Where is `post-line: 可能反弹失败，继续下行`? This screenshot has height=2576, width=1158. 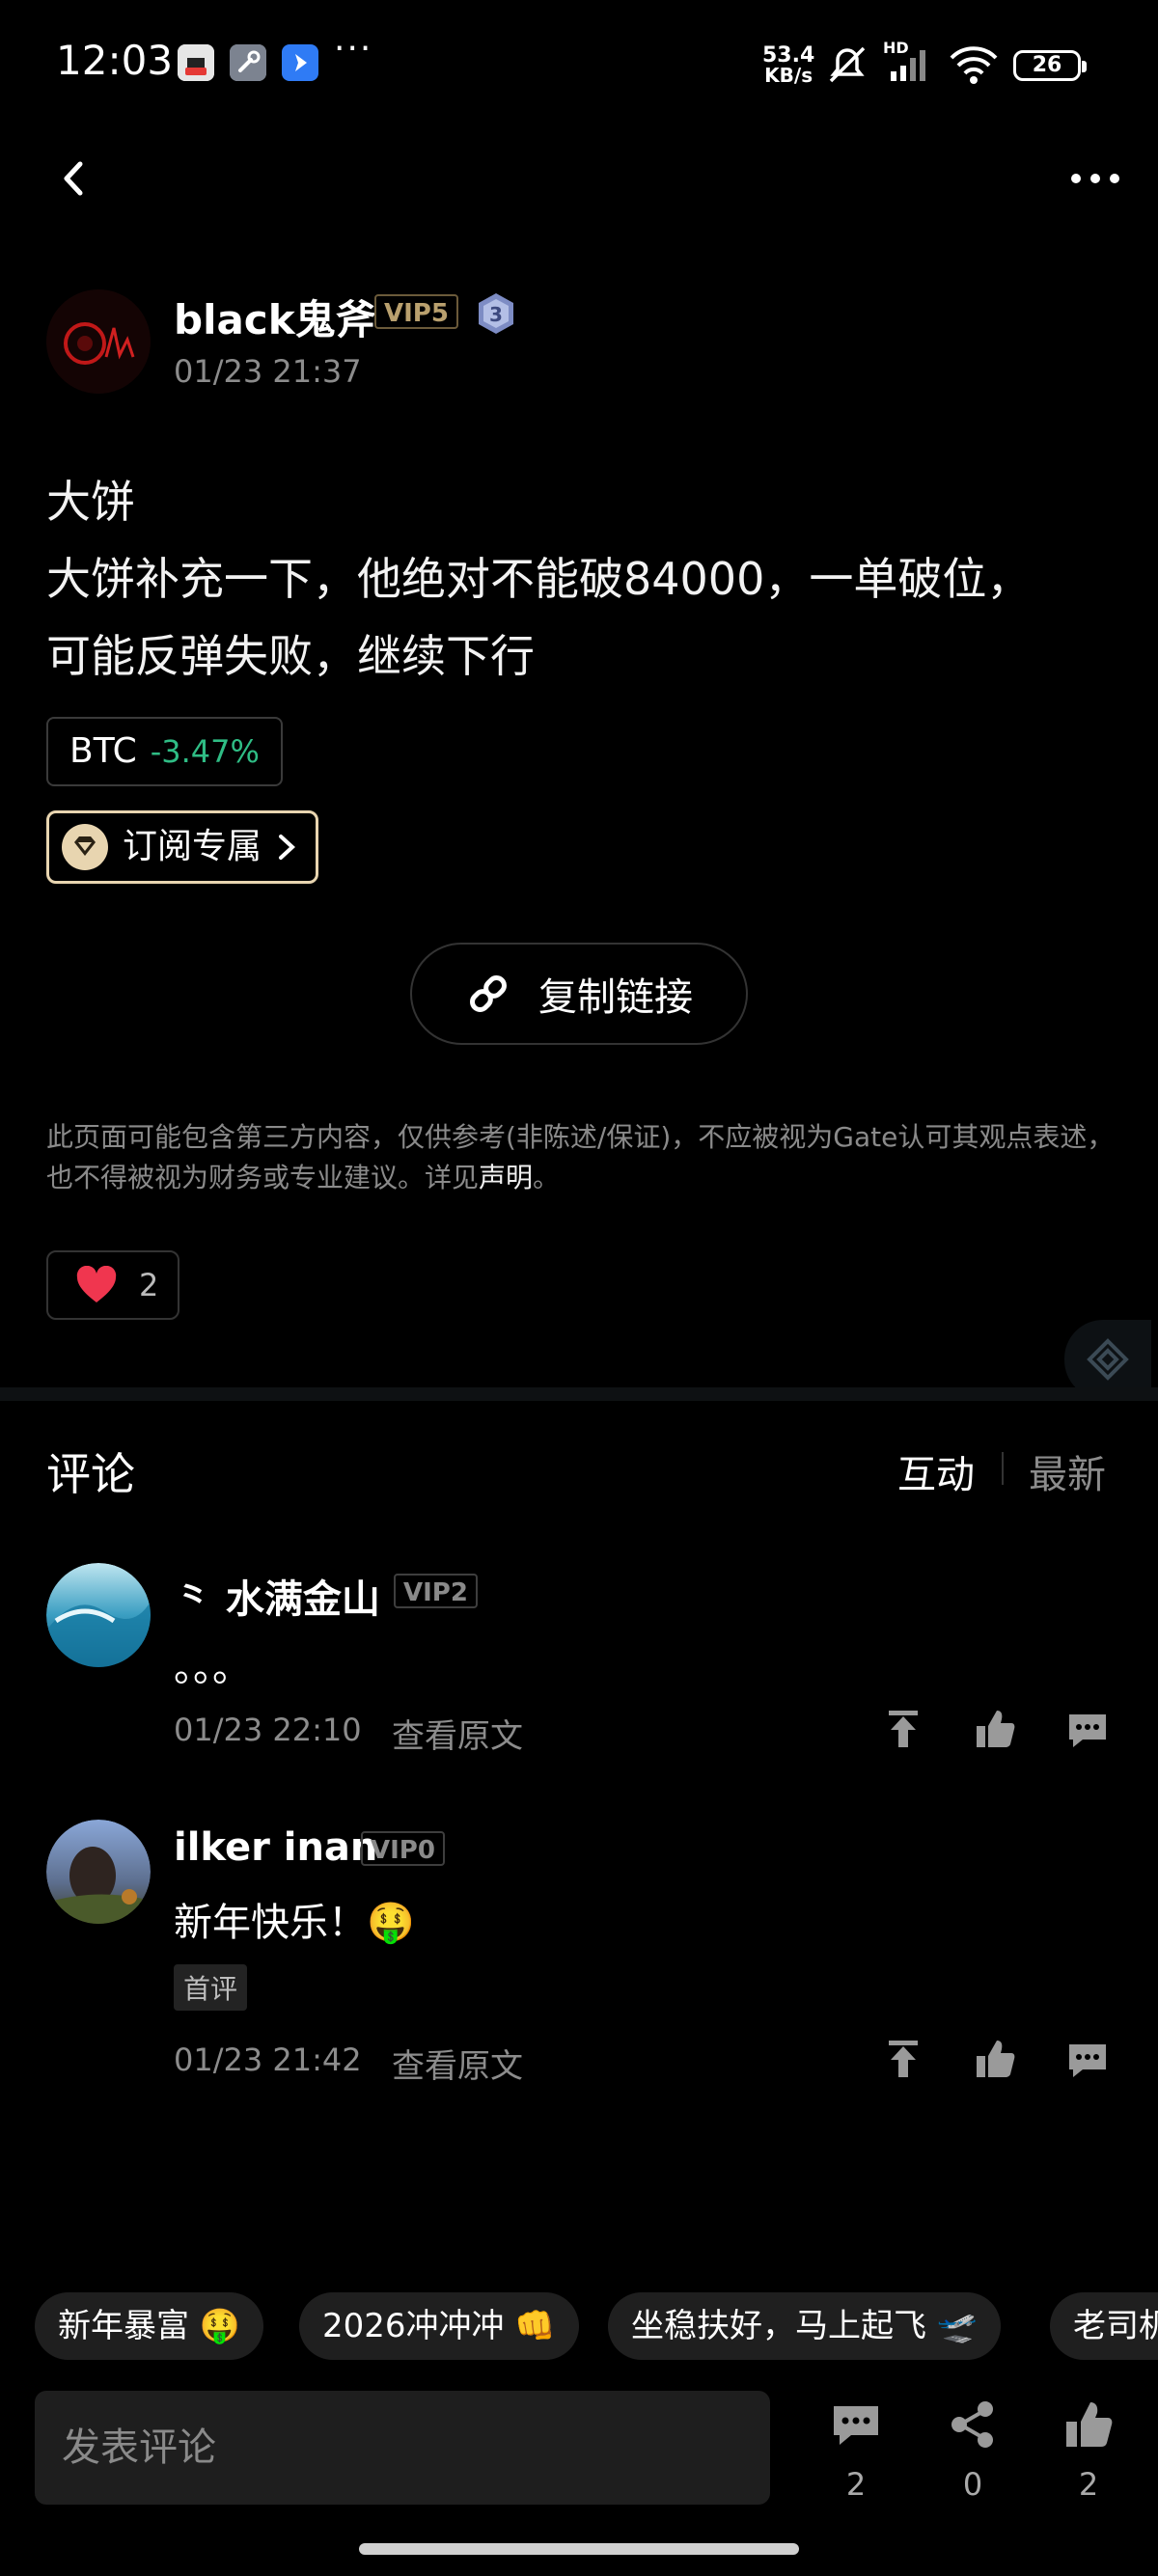 post-line: 可能反弹失败，继续下行 is located at coordinates (290, 656).